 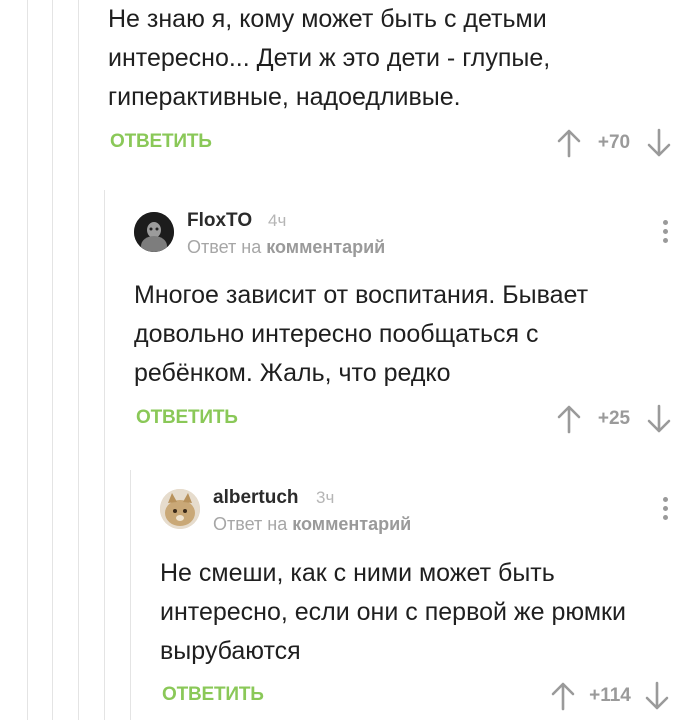 I want to click on comment-text-line: гиперактивные, надоедливые., so click(x=284, y=97).